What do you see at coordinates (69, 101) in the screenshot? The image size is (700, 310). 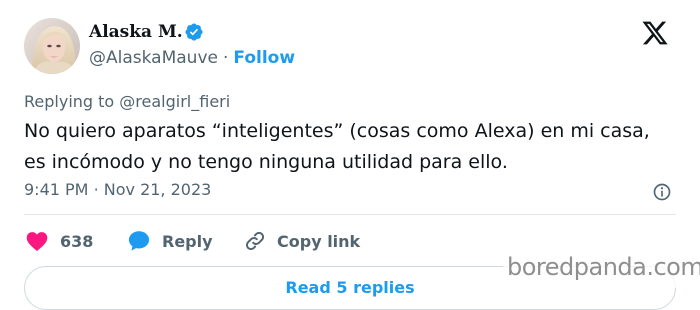 I see `replying-prefix: Replying to` at bounding box center [69, 101].